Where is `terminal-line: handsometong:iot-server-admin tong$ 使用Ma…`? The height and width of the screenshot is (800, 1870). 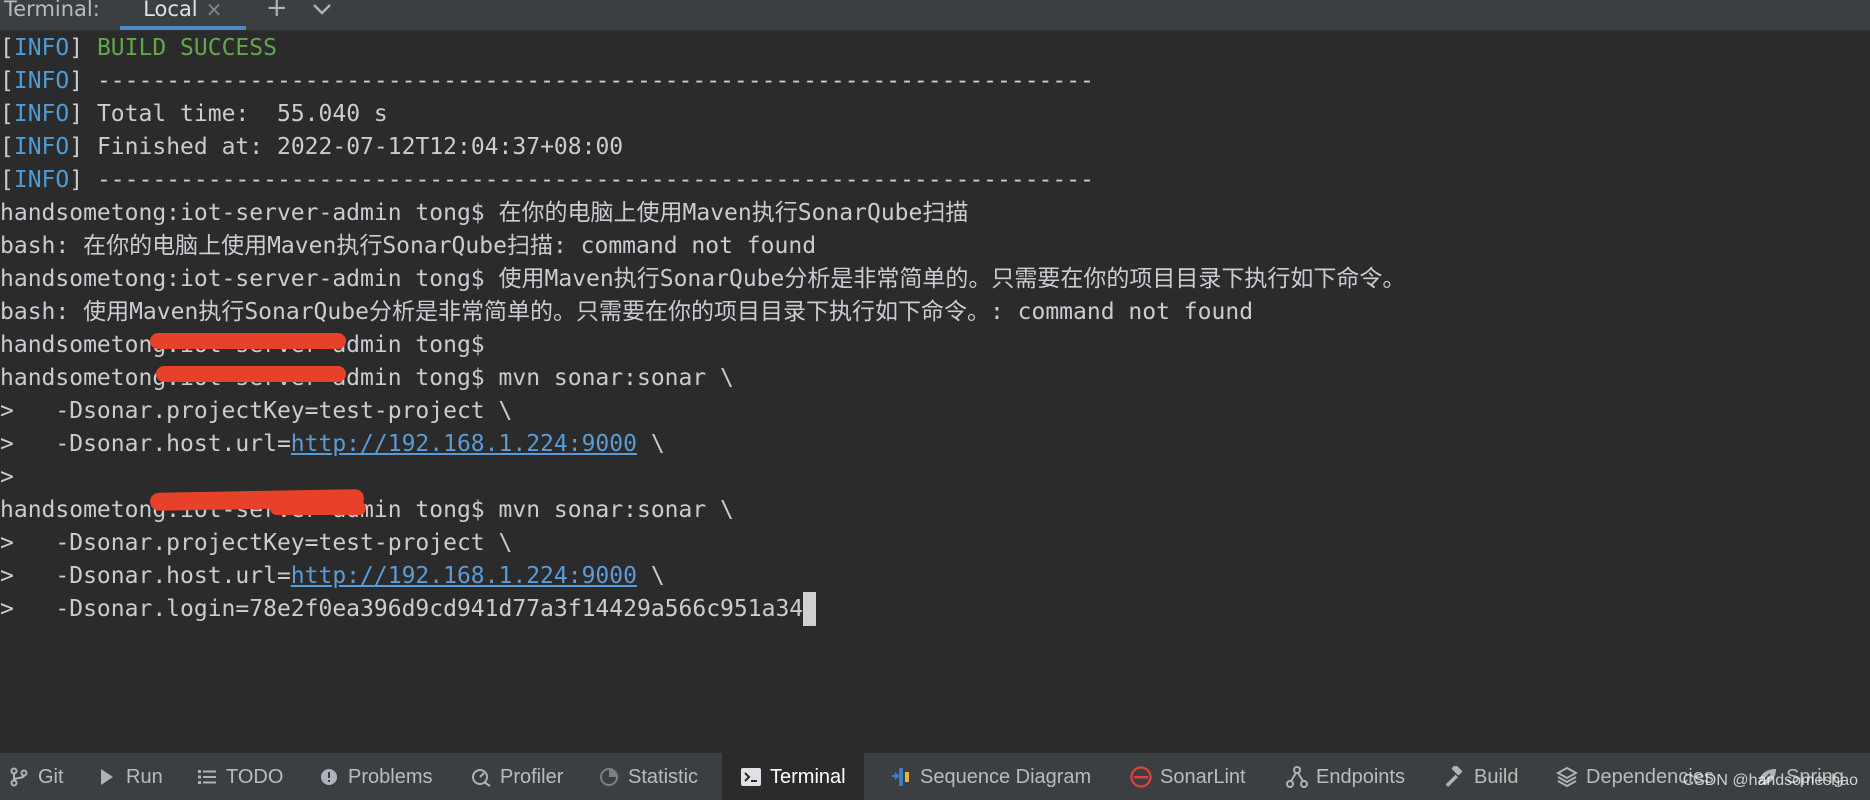 terminal-line: handsometong:iot-server-admin tong$ 使用Ma… is located at coordinates (703, 279).